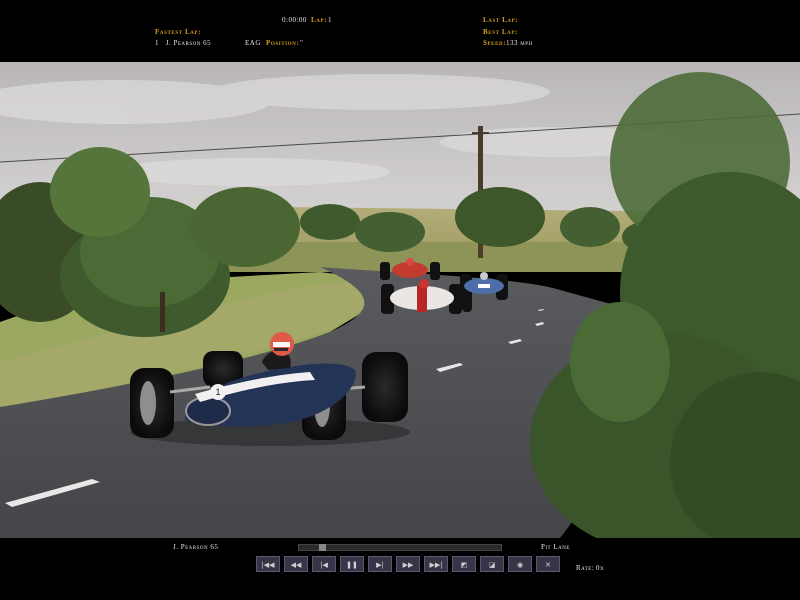  I want to click on camera-button: ◩, so click(464, 564).